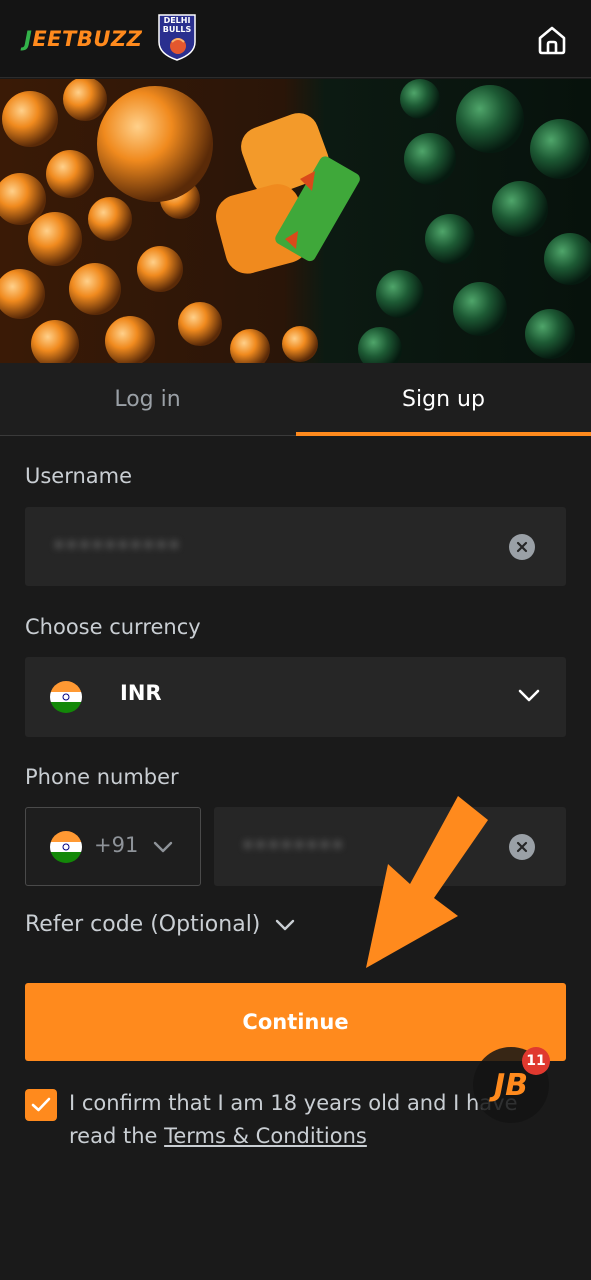 This screenshot has width=591, height=1280. Describe the element at coordinates (116, 845) in the screenshot. I see `dial-code: +91` at that location.